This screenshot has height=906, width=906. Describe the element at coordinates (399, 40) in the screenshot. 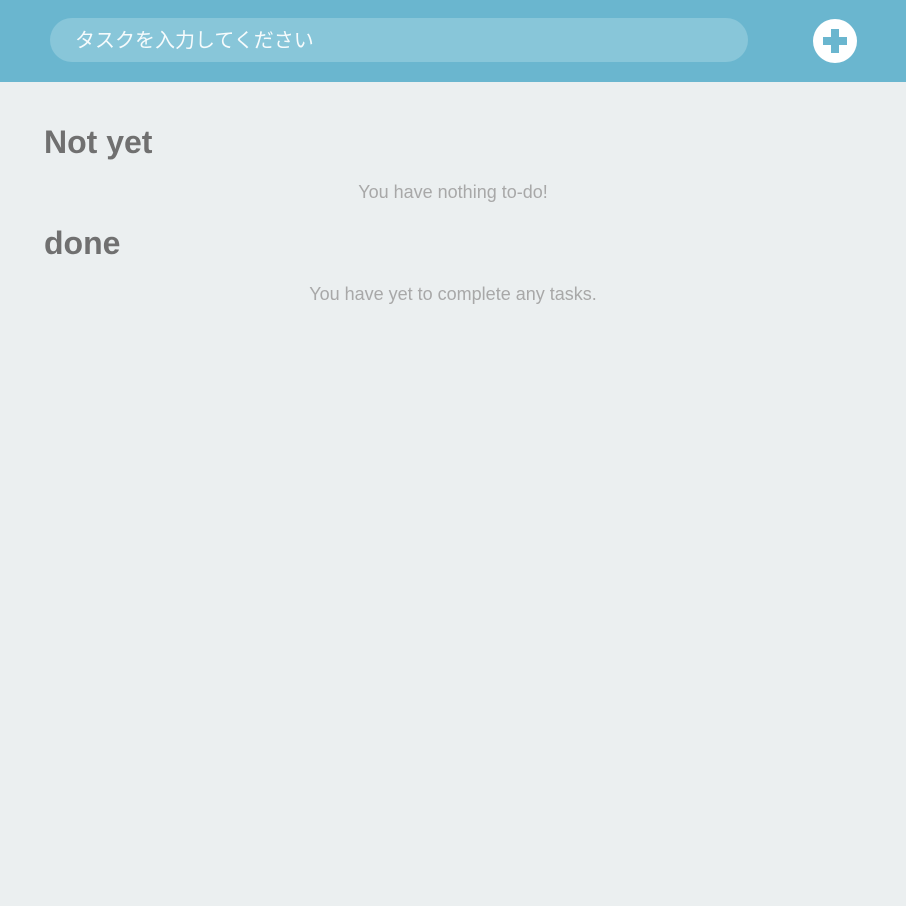

I see `task-input` at that location.